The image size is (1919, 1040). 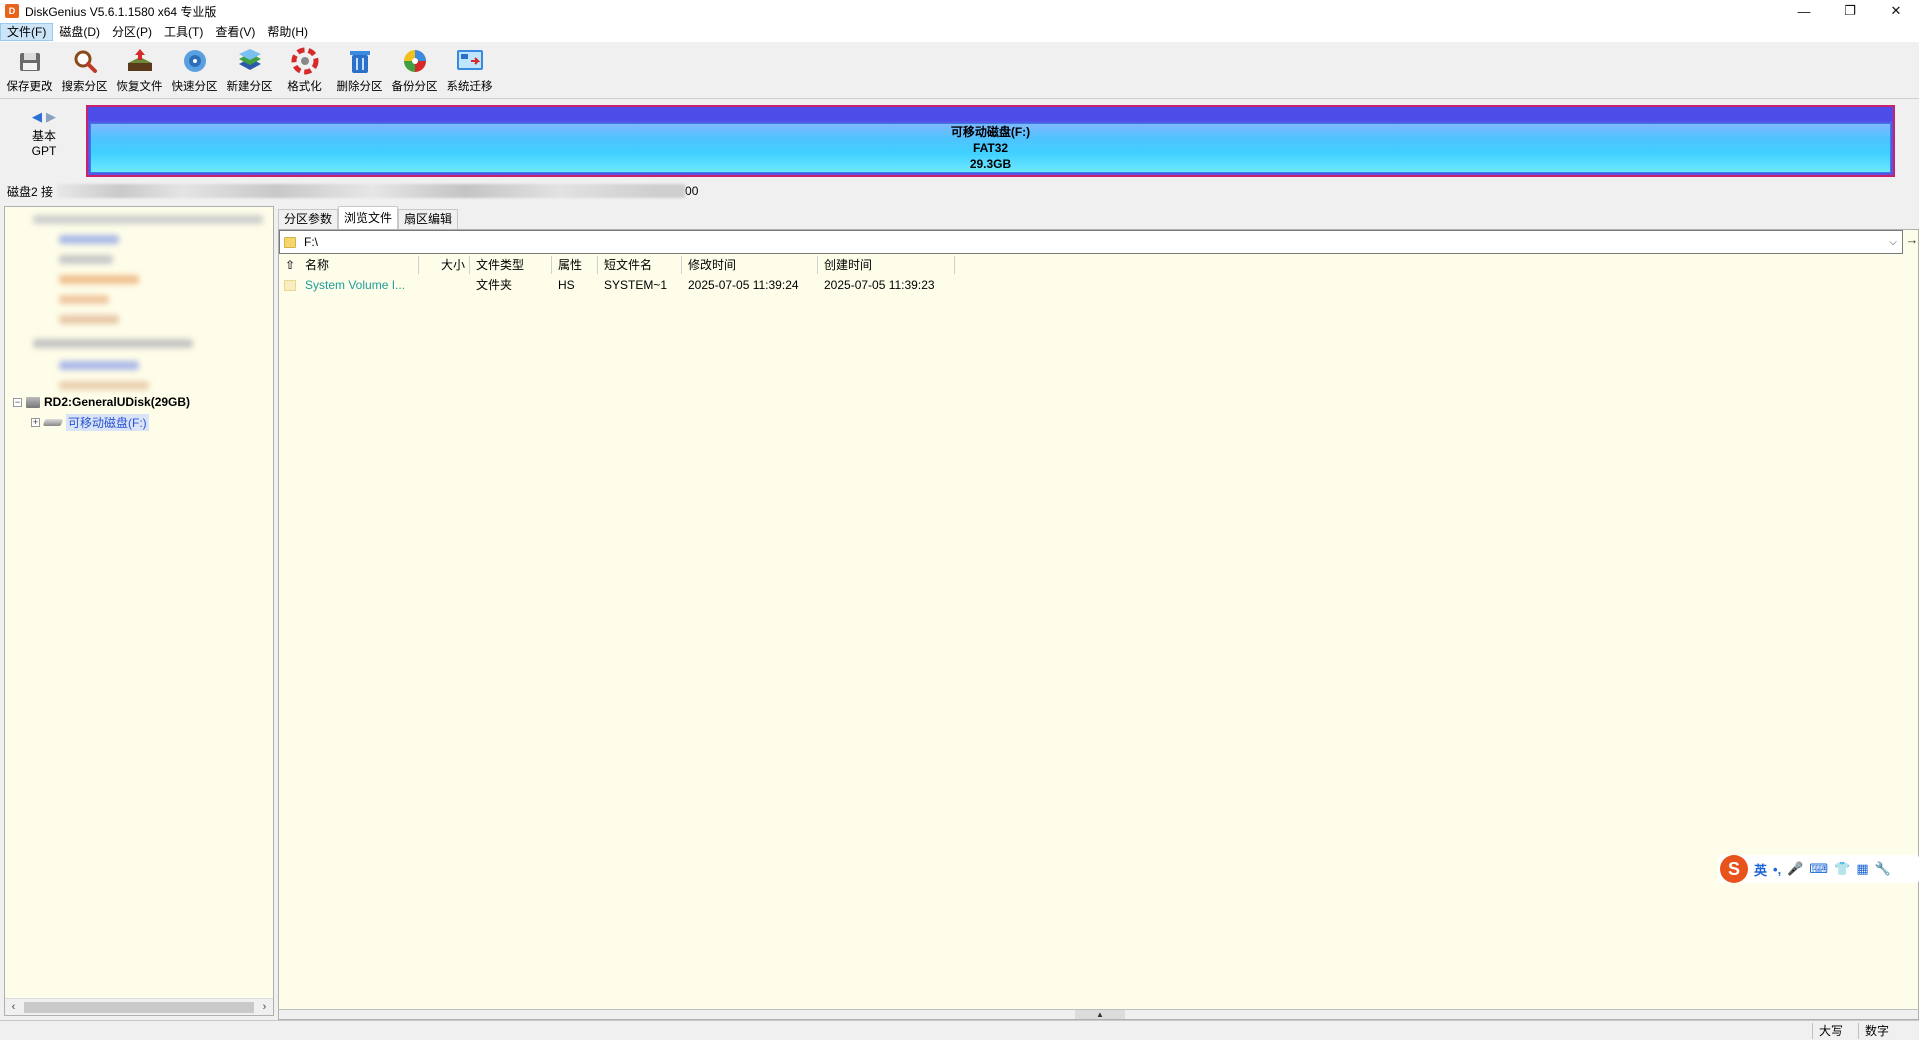 I want to click on keyboard-icon: ⌨, so click(x=1818, y=869).